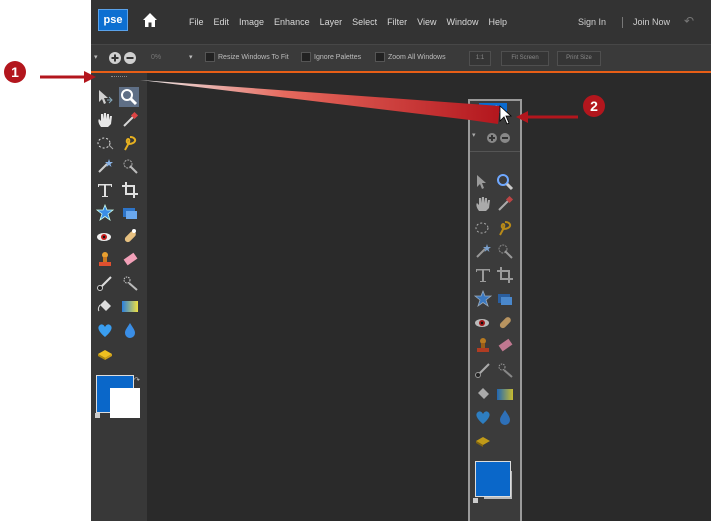 Image resolution: width=711 pixels, height=521 pixels. Describe the element at coordinates (506, 115) in the screenshot. I see `mouse-cursor-icon` at that location.